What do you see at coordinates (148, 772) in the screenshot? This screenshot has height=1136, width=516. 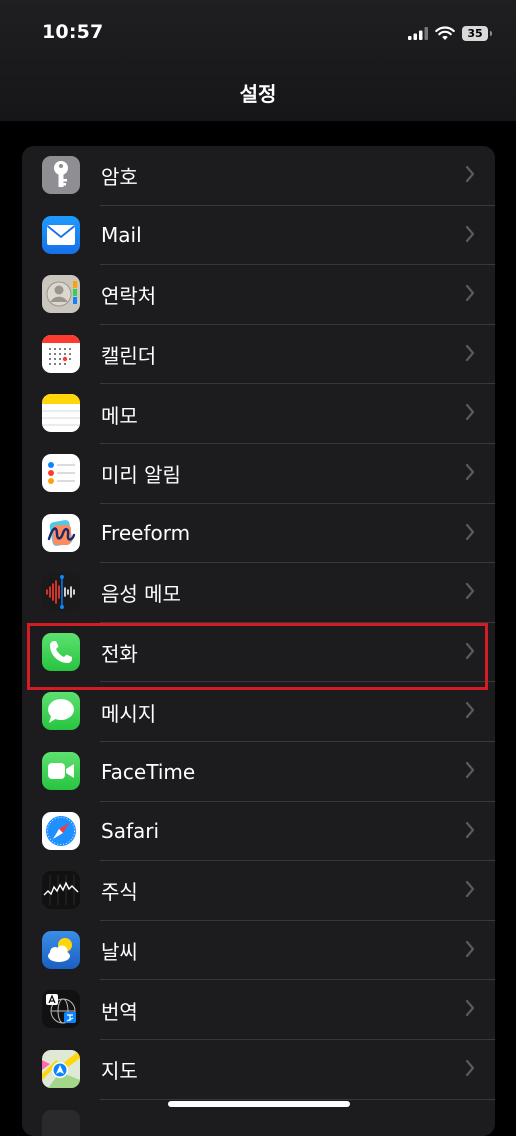 I see `settings-row-label: FaceTime` at bounding box center [148, 772].